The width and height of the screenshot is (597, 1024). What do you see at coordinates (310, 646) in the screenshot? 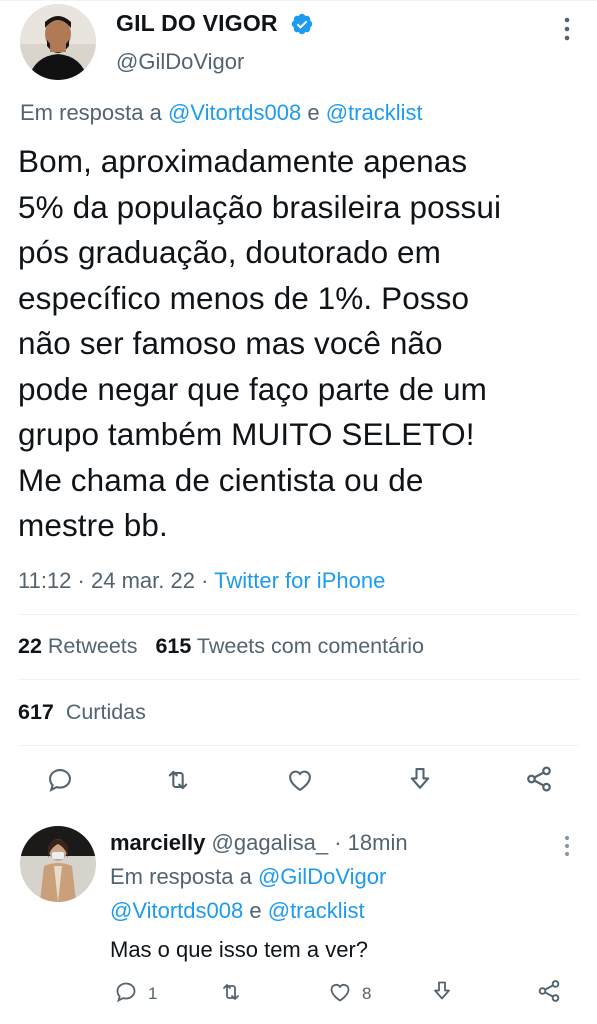
I see `quotes-label: Tweets com comentário` at bounding box center [310, 646].